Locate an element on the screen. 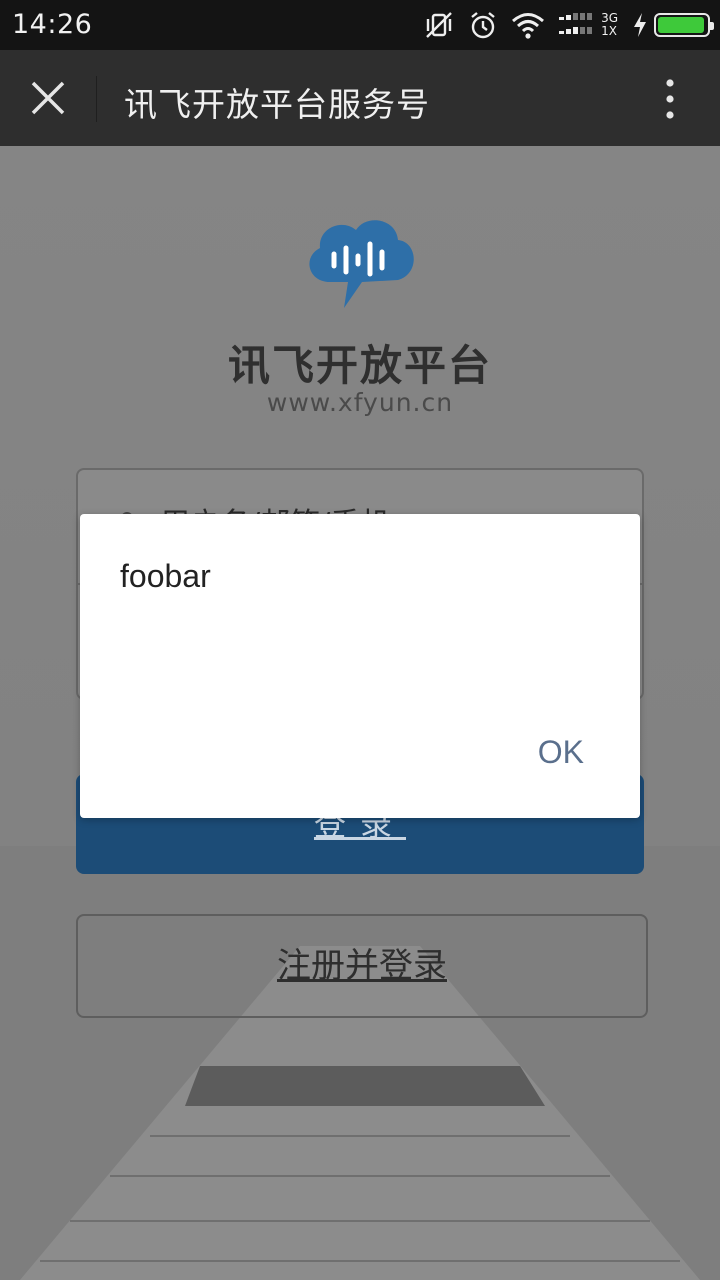 This screenshot has height=1280, width=720. brand-name: 讯飞开放平台 is located at coordinates (359, 365).